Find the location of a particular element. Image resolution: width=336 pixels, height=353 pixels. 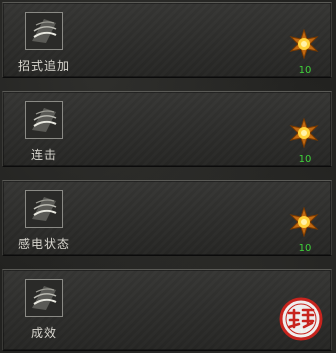

watermark-seal-icon is located at coordinates (301, 319).